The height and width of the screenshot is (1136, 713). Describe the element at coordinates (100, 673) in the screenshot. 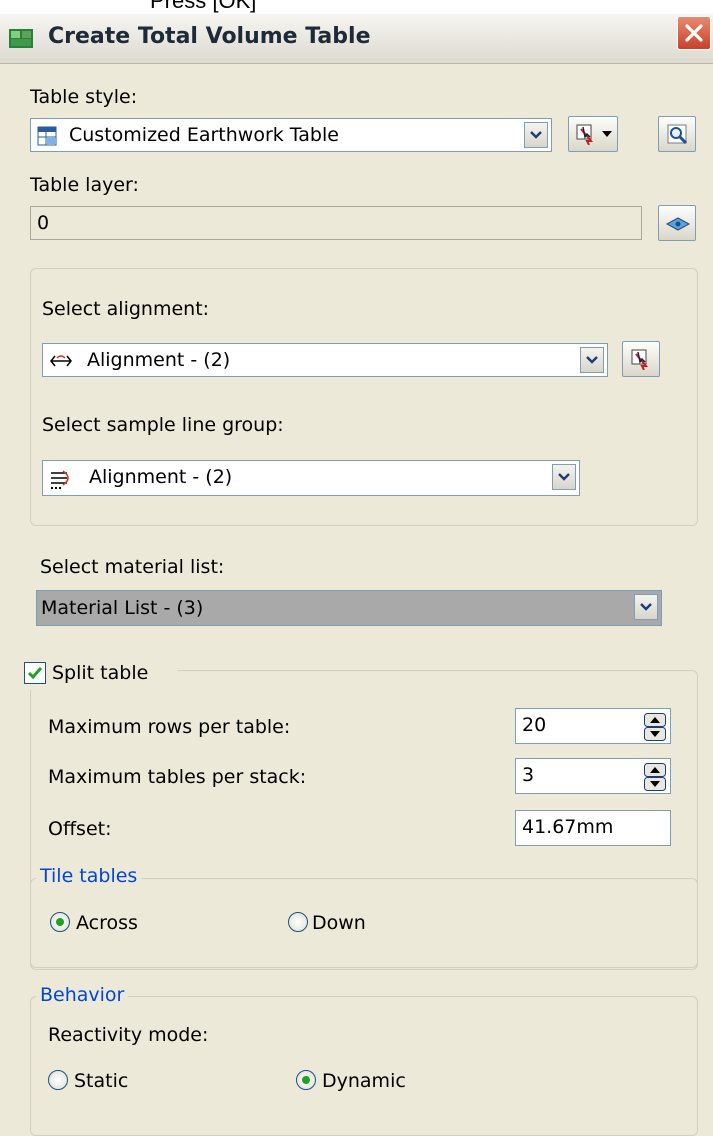

I see `split-table-label: Split table` at that location.